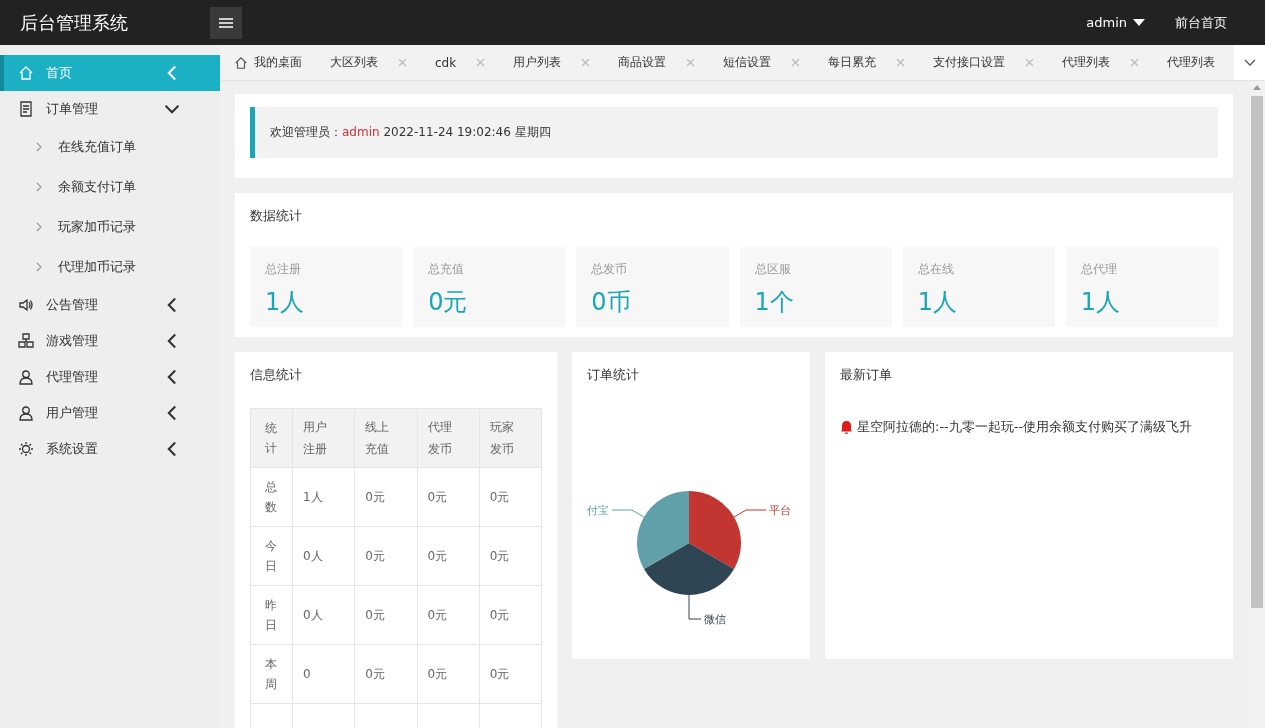  What do you see at coordinates (323, 674) in the screenshot?
I see `table-cell: 0` at bounding box center [323, 674].